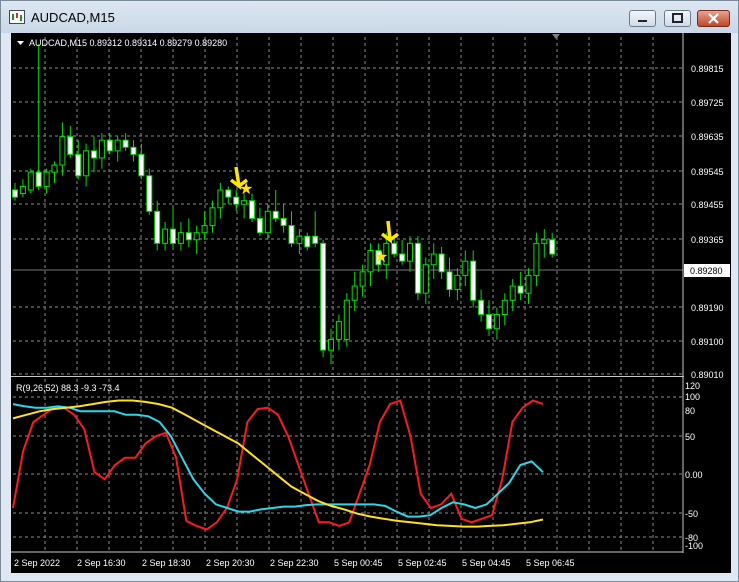  I want to click on indicator-tick: 0.00, so click(694, 475).